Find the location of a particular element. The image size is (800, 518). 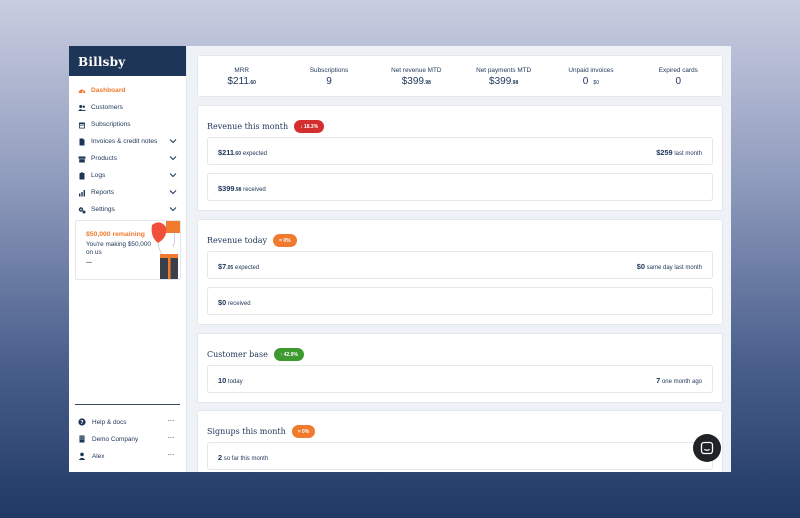

sidebar-item-customers: Customers is located at coordinates (127, 107).